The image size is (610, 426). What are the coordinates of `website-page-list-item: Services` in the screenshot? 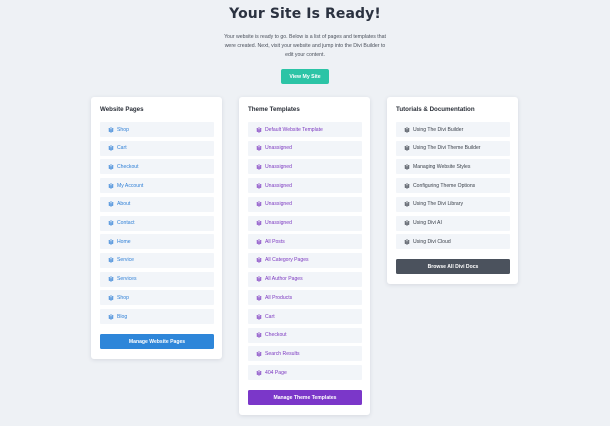 It's located at (157, 279).